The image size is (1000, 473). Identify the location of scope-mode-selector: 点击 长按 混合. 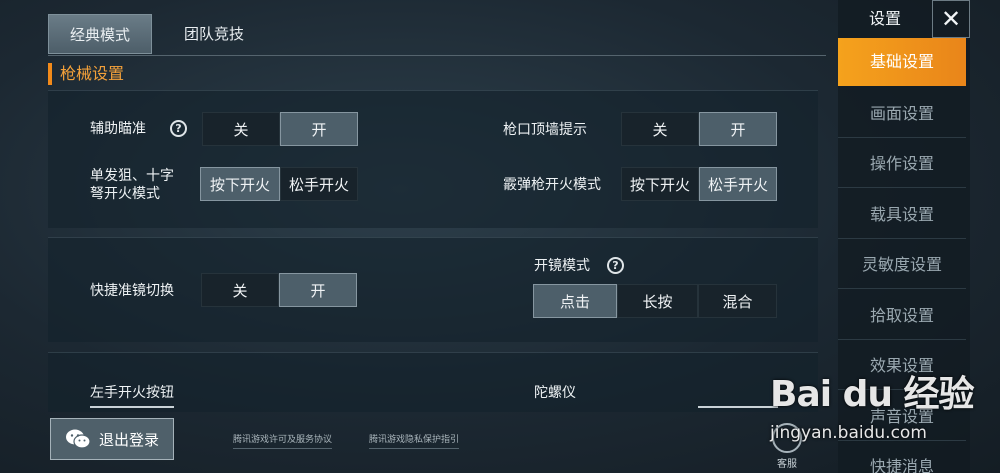
(655, 301).